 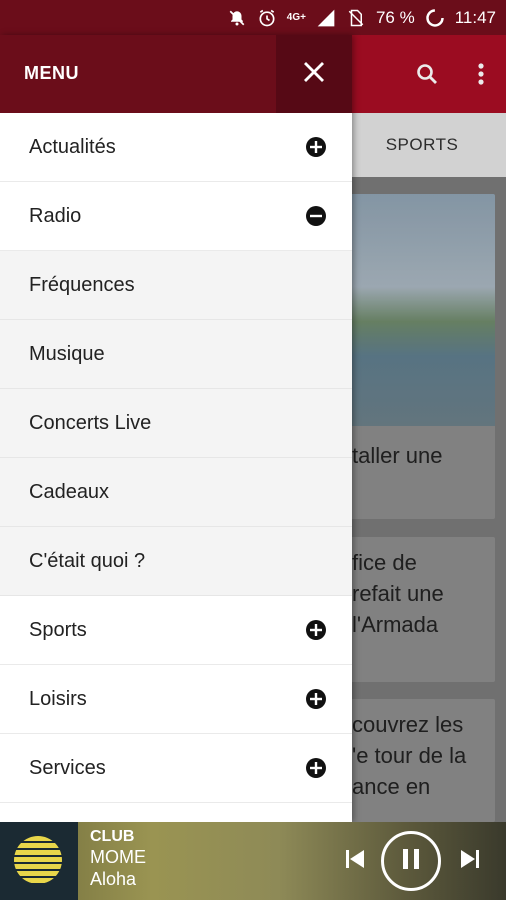 I want to click on album-cover, so click(x=39, y=861).